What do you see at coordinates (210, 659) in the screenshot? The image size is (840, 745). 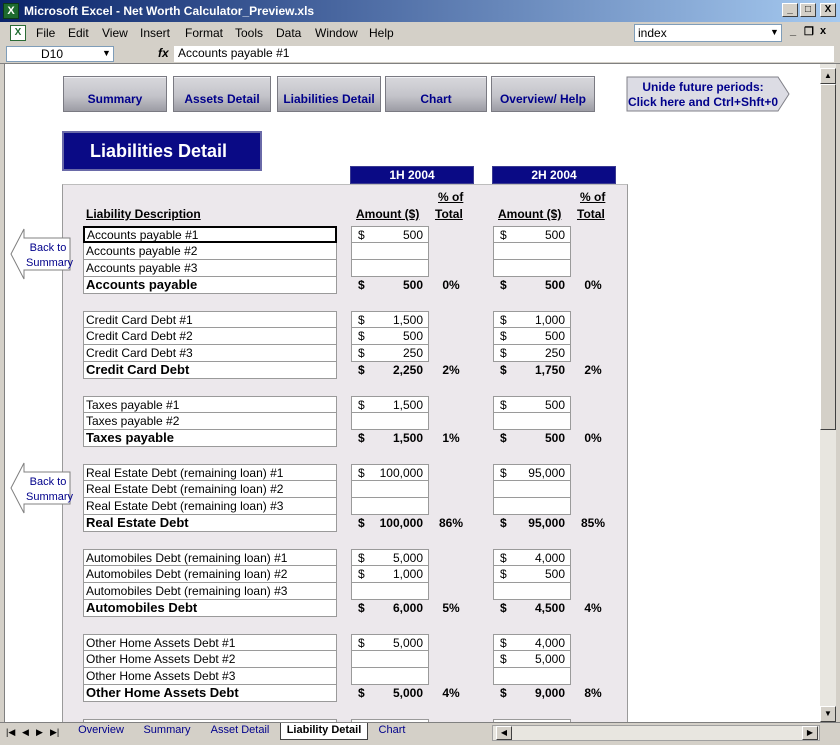 I see `description-cell: Other Home Assets Debt #2` at bounding box center [210, 659].